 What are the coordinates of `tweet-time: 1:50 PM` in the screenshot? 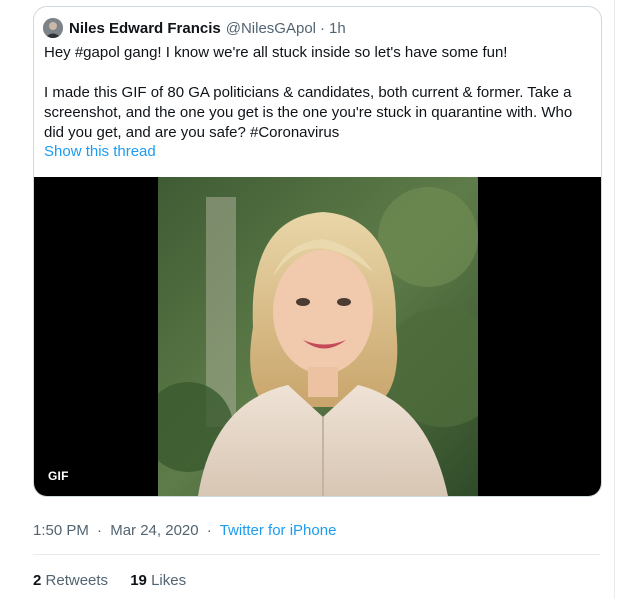 It's located at (61, 530).